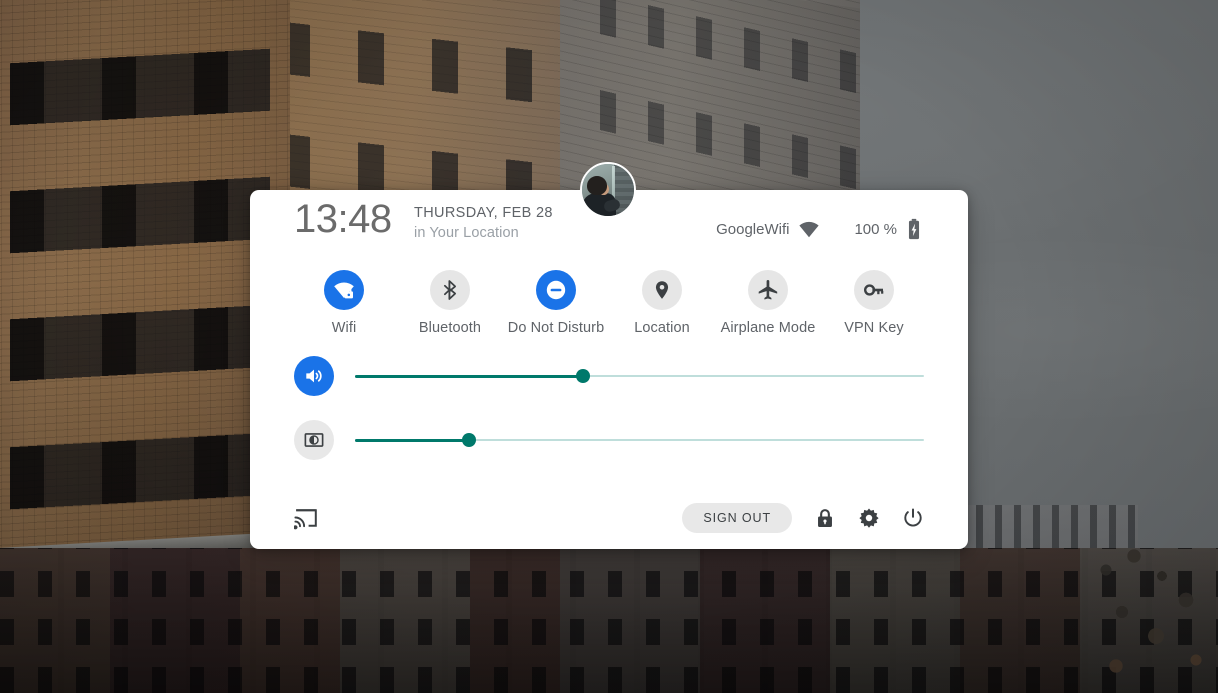 This screenshot has width=1218, height=693. Describe the element at coordinates (913, 518) in the screenshot. I see `power-icon` at that location.